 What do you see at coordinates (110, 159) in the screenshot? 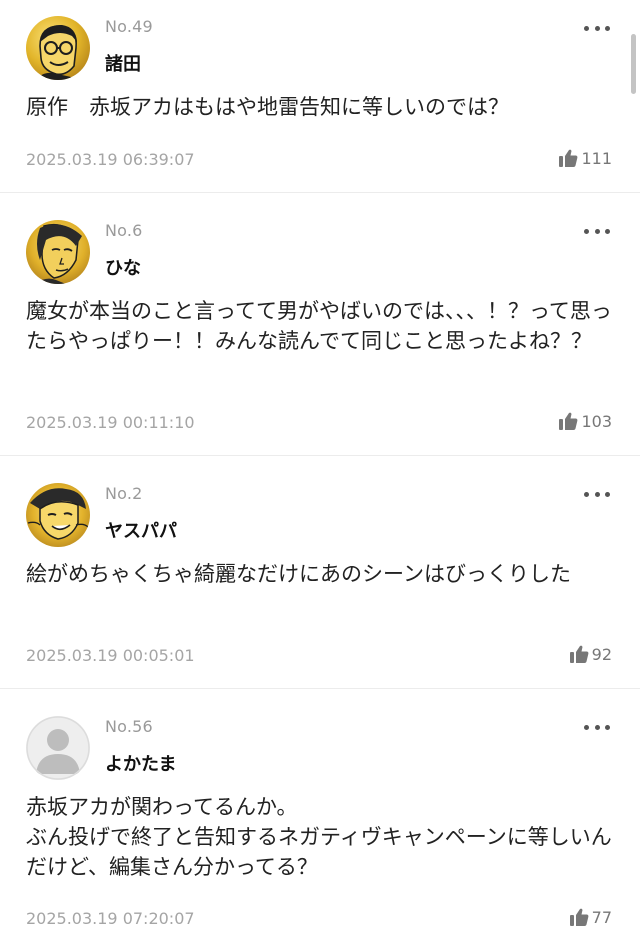
I see `comment-timestamp: 2025.03.19 06:39:07` at bounding box center [110, 159].